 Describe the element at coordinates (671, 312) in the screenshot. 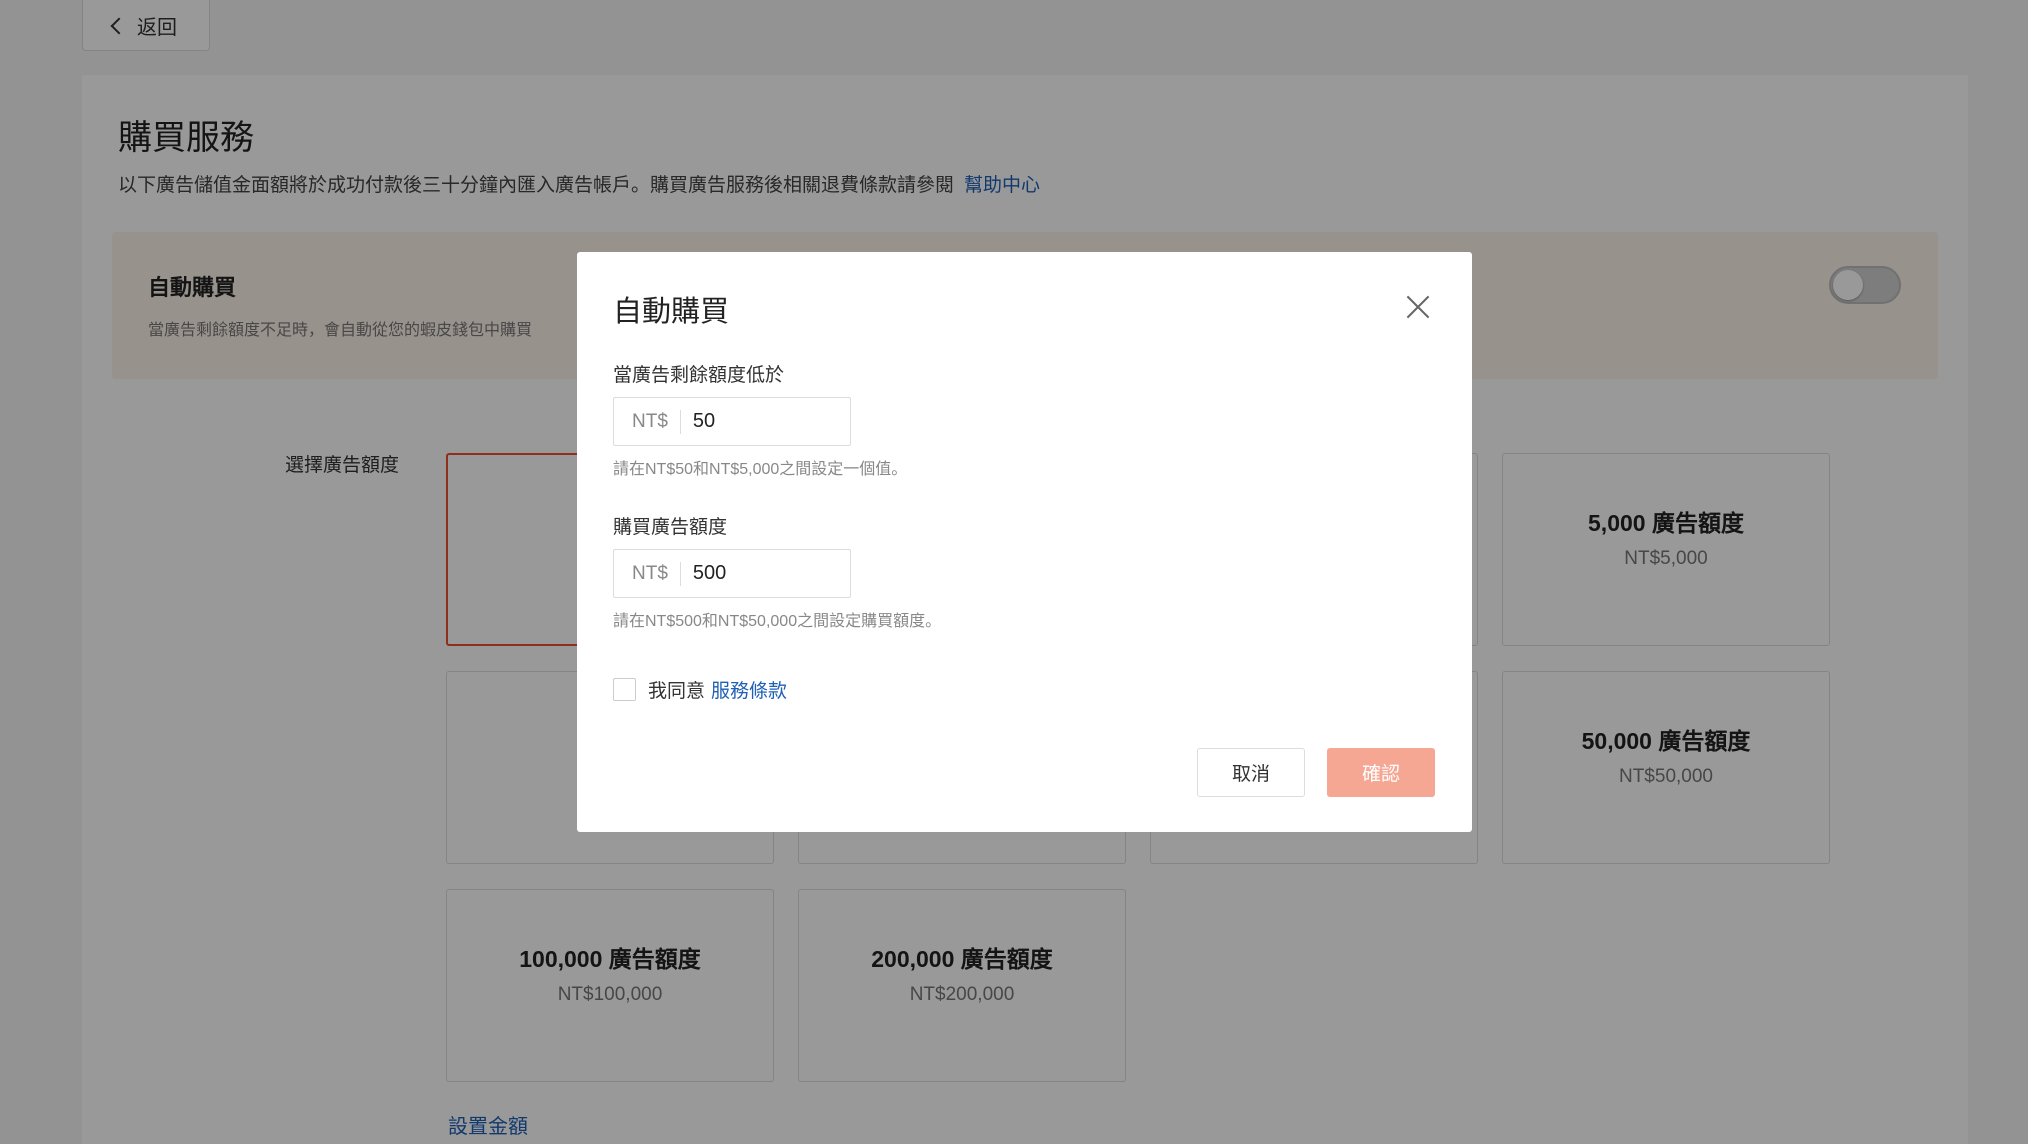

I see `modal-title: 自動購買` at that location.